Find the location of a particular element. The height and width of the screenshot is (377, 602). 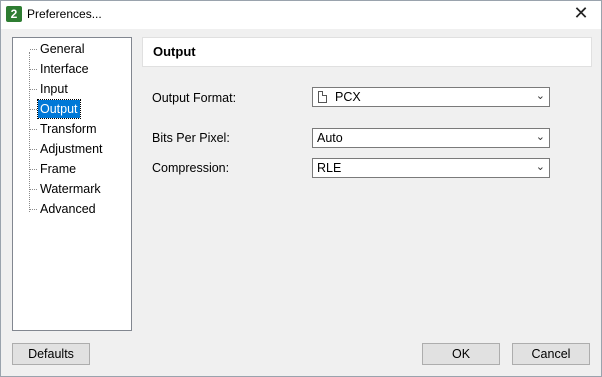

compression-label: Compression: is located at coordinates (191, 168).